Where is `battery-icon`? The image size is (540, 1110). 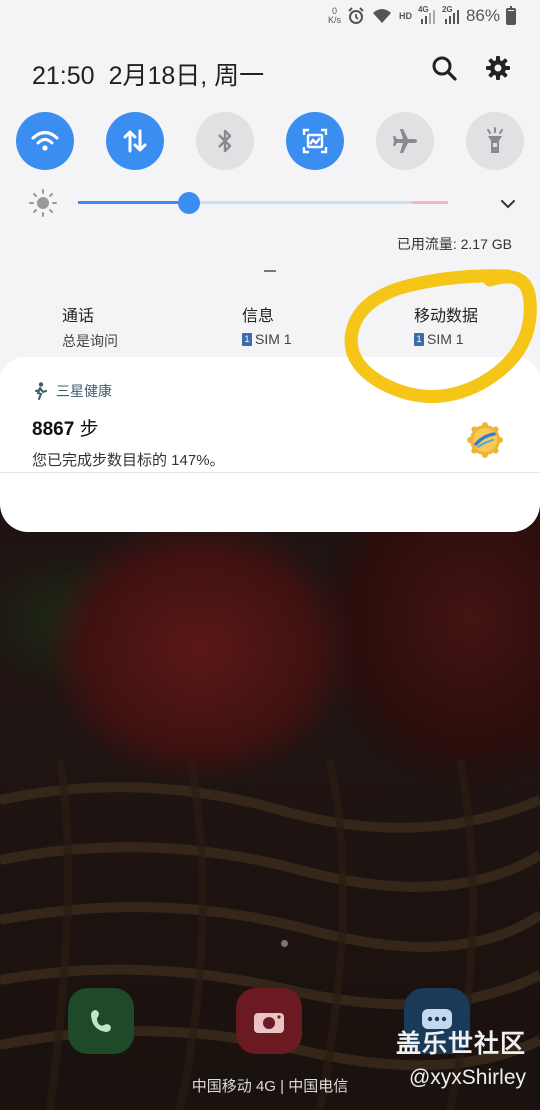
battery-icon is located at coordinates (511, 15).